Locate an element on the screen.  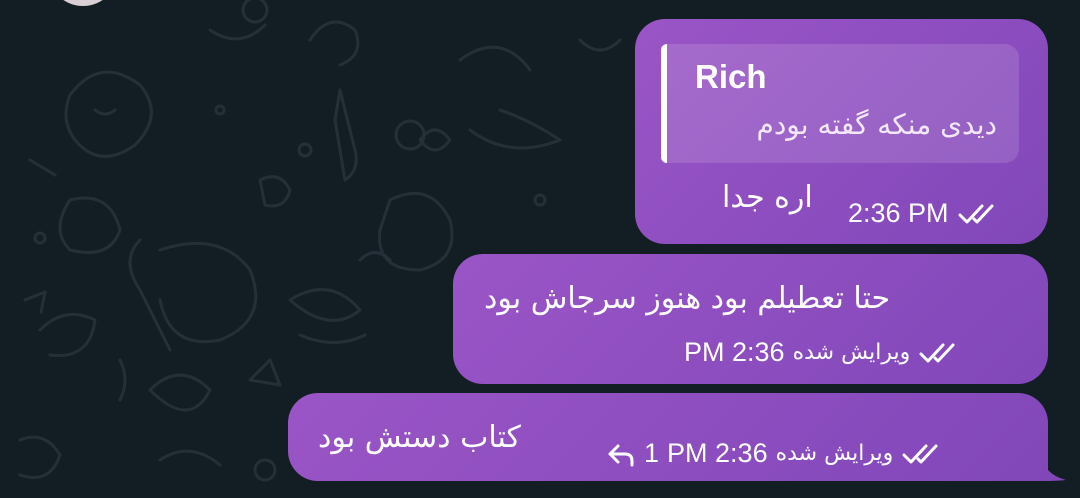
bubble-tail is located at coordinates (1054, 468).